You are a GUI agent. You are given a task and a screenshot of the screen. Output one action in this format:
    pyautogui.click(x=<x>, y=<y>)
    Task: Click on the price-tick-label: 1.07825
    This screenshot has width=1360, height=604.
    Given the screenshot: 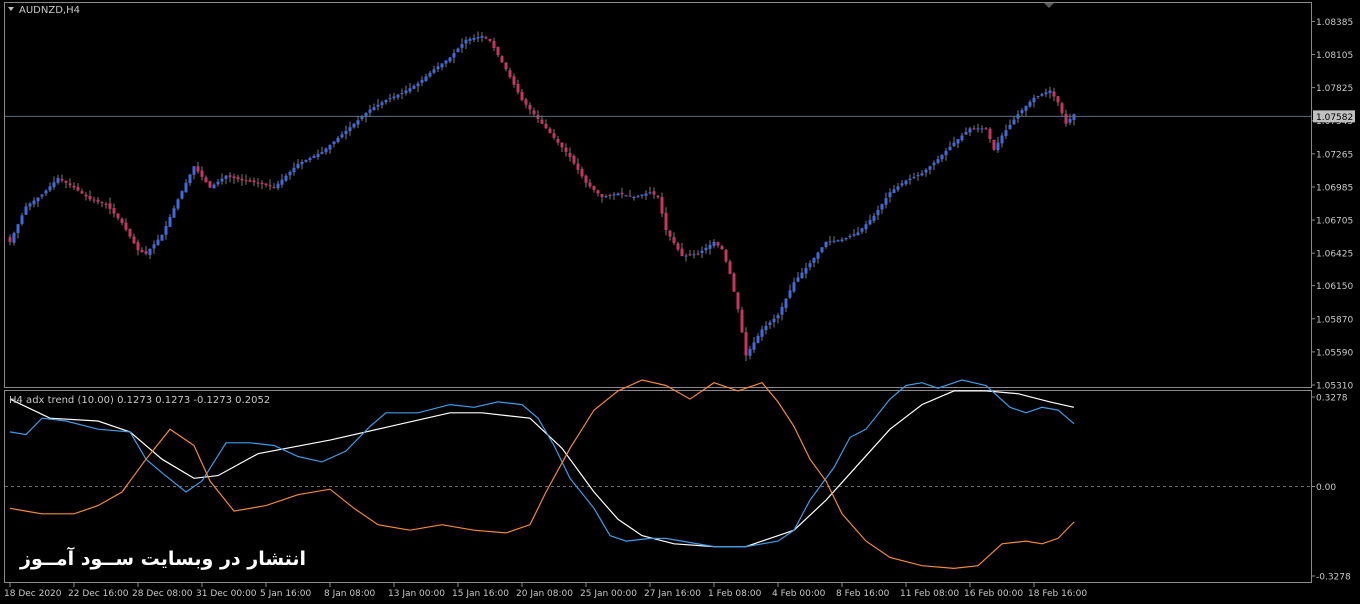 What is the action you would take?
    pyautogui.click(x=1334, y=89)
    